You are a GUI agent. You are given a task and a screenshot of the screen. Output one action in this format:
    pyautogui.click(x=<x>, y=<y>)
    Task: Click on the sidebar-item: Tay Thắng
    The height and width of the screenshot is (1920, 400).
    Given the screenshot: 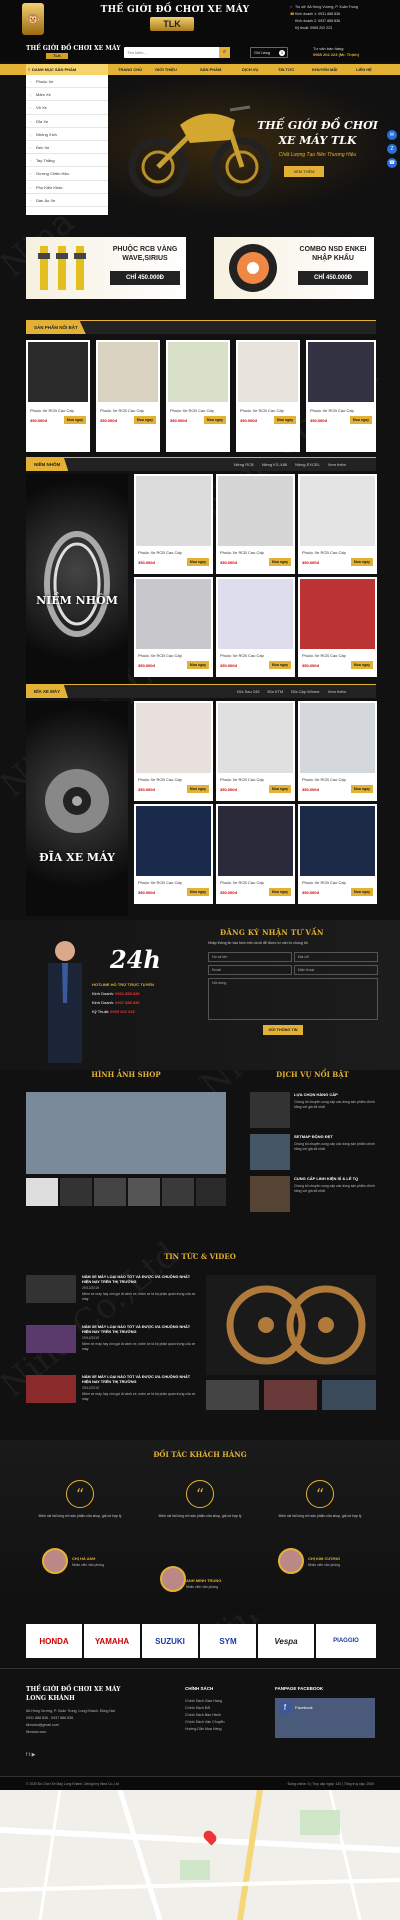 What is the action you would take?
    pyautogui.click(x=67, y=161)
    